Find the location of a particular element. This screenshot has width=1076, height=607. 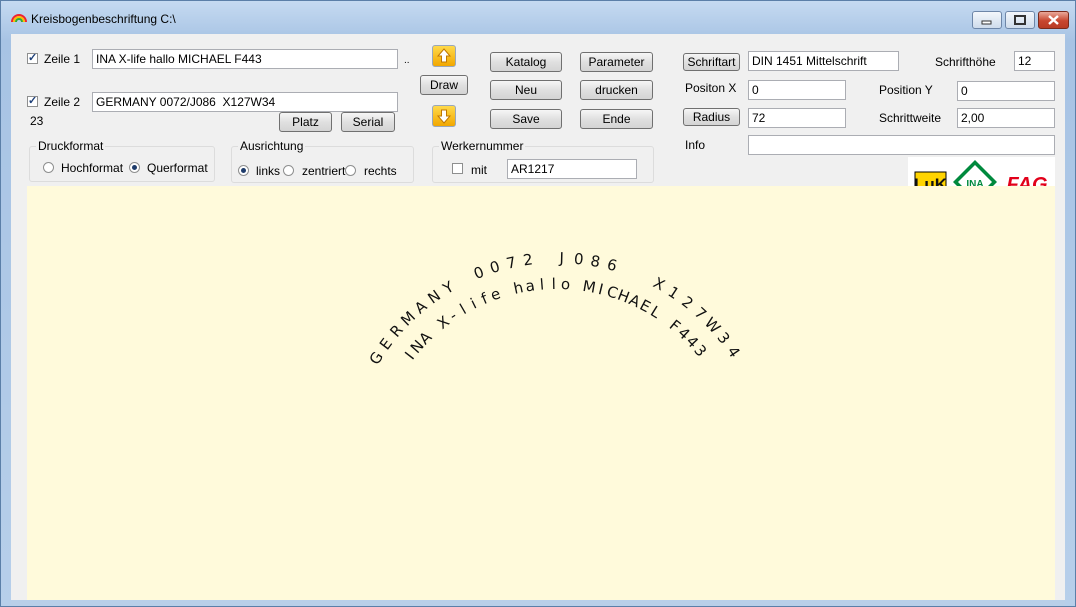

parameter-button: Parameter is located at coordinates (616, 62).